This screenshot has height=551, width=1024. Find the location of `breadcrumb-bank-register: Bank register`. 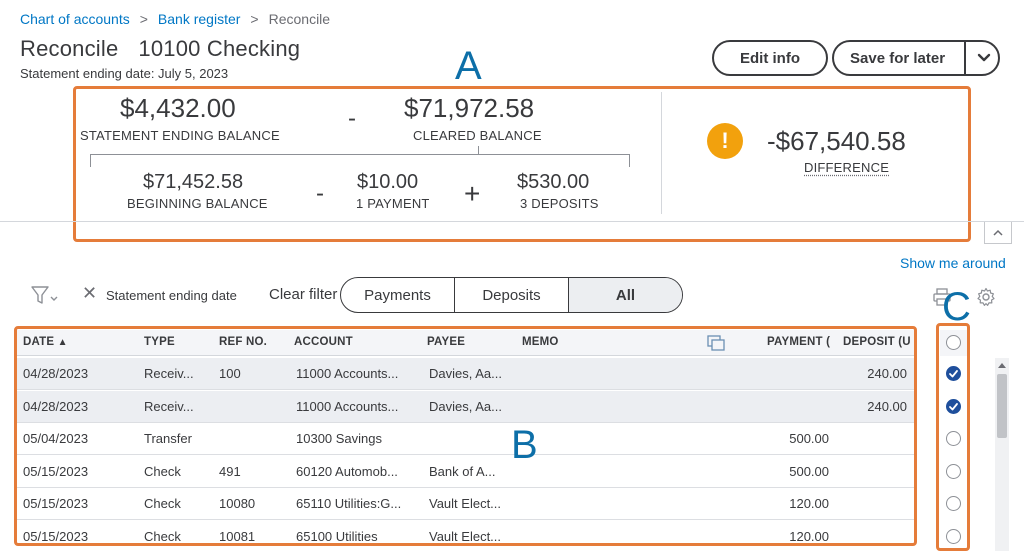

breadcrumb-bank-register: Bank register is located at coordinates (199, 19).